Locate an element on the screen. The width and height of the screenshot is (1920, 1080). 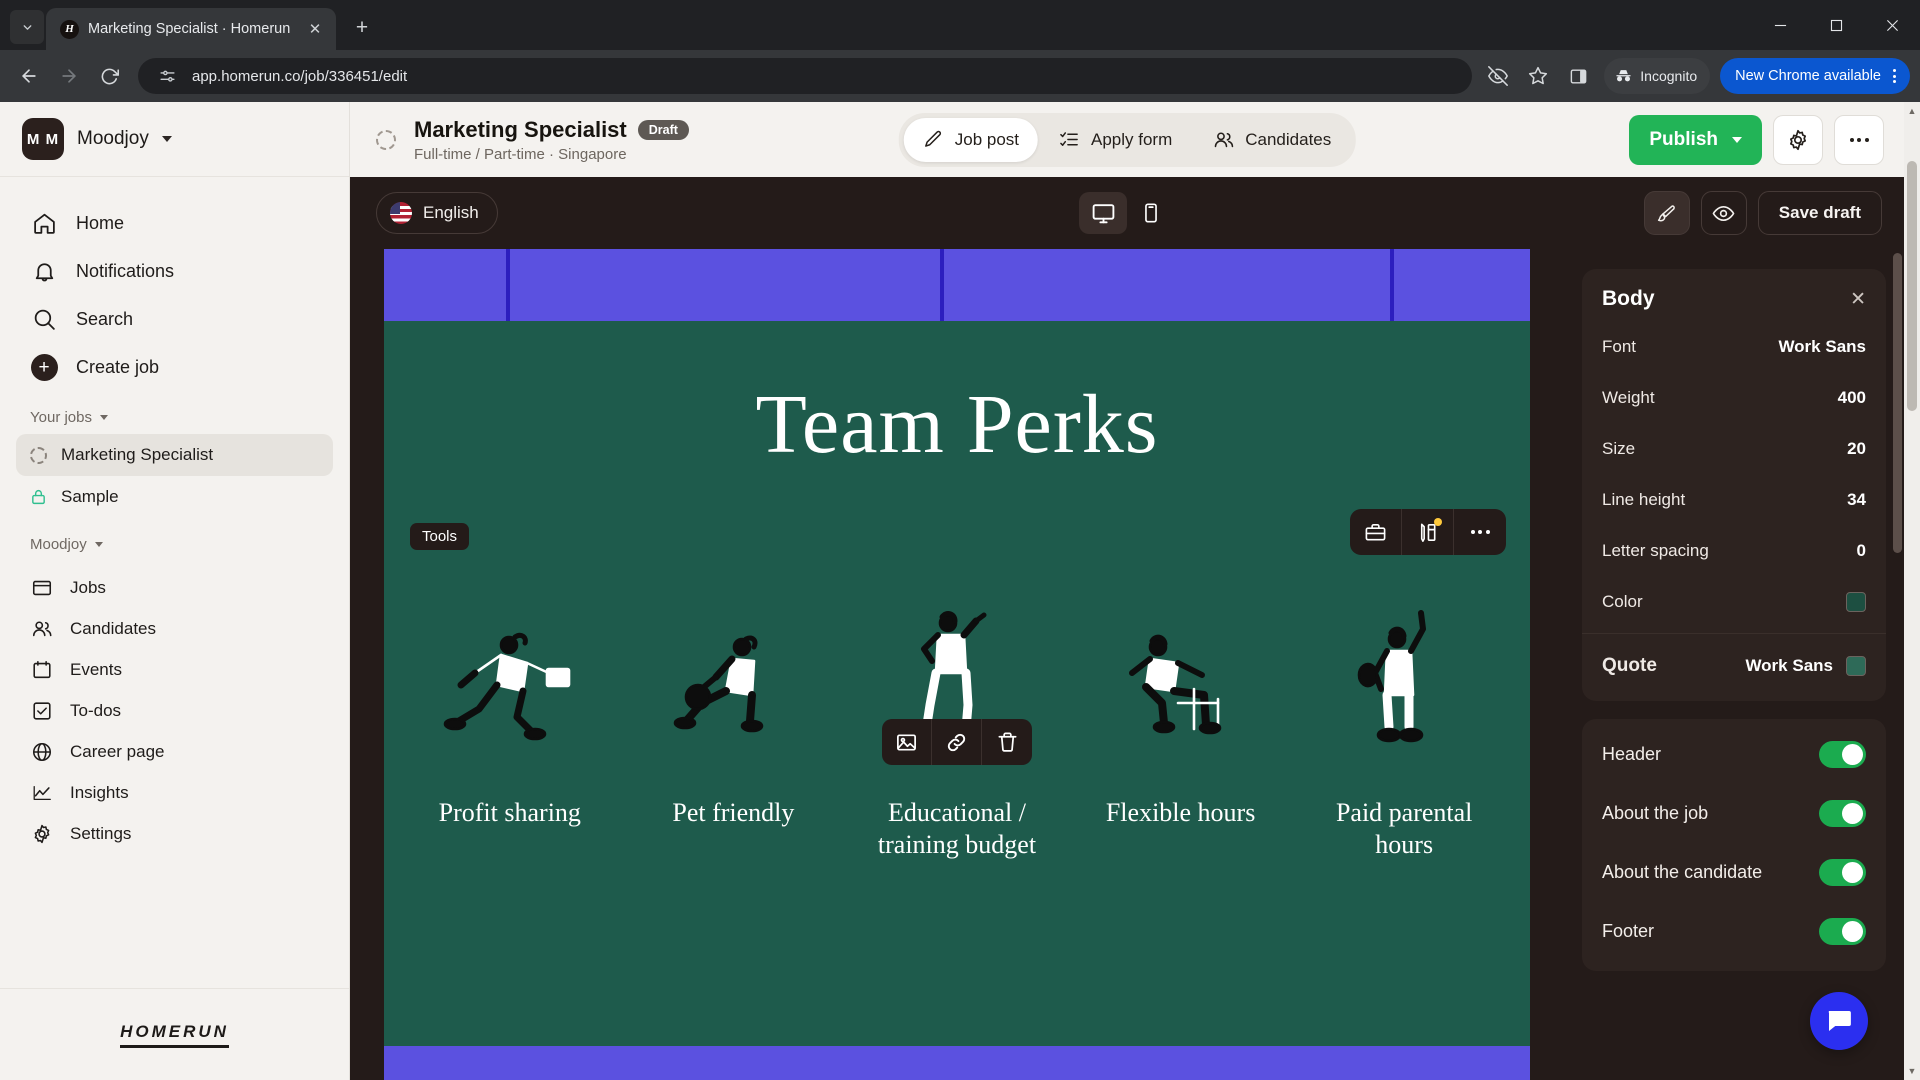
mobile-icon is located at coordinates (1151, 213).